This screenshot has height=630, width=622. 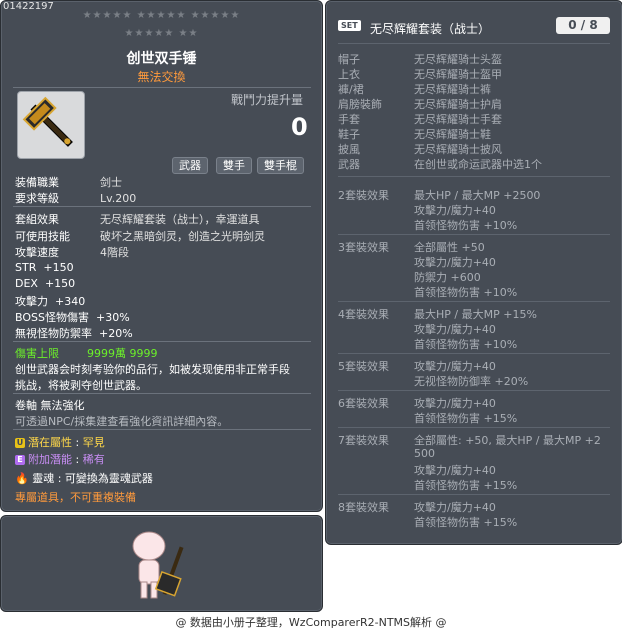 What do you see at coordinates (234, 165) in the screenshot?
I see `tag-two-hand: 雙手` at bounding box center [234, 165].